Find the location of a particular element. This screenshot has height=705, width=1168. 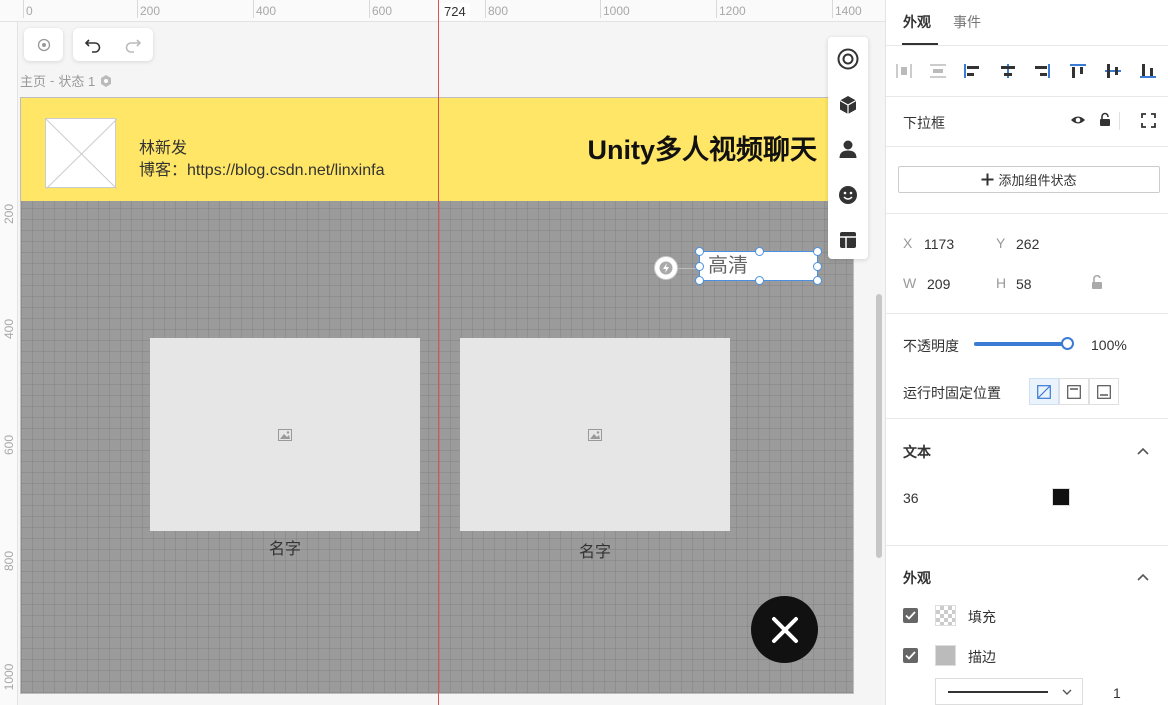

align-right-icon is located at coordinates (1042, 71).